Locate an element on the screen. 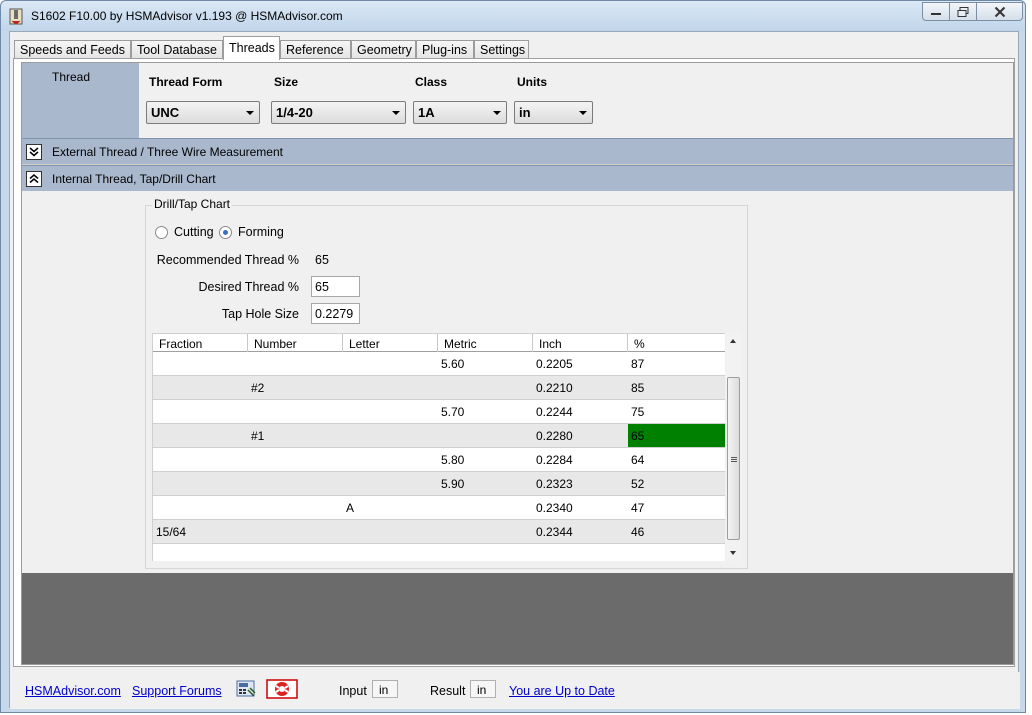  cell-fraction: 15/64 is located at coordinates (171, 532).